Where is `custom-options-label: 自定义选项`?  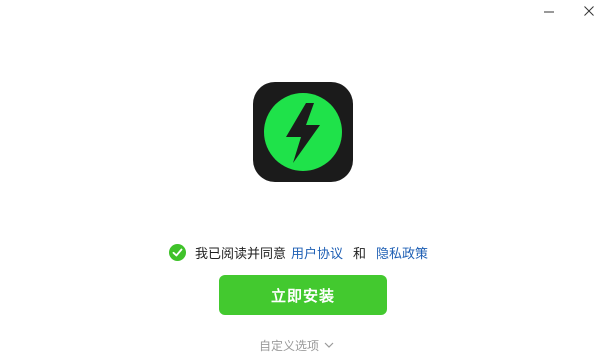
custom-options-label: 自定义选项 is located at coordinates (289, 345).